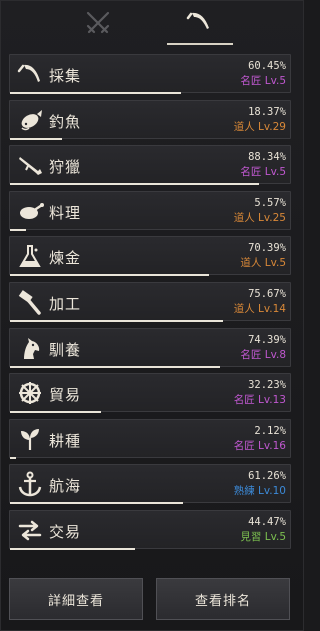 Image resolution: width=320 pixels, height=631 pixels. I want to click on skill-rank-level: 名匠 Lv.8, so click(263, 354).